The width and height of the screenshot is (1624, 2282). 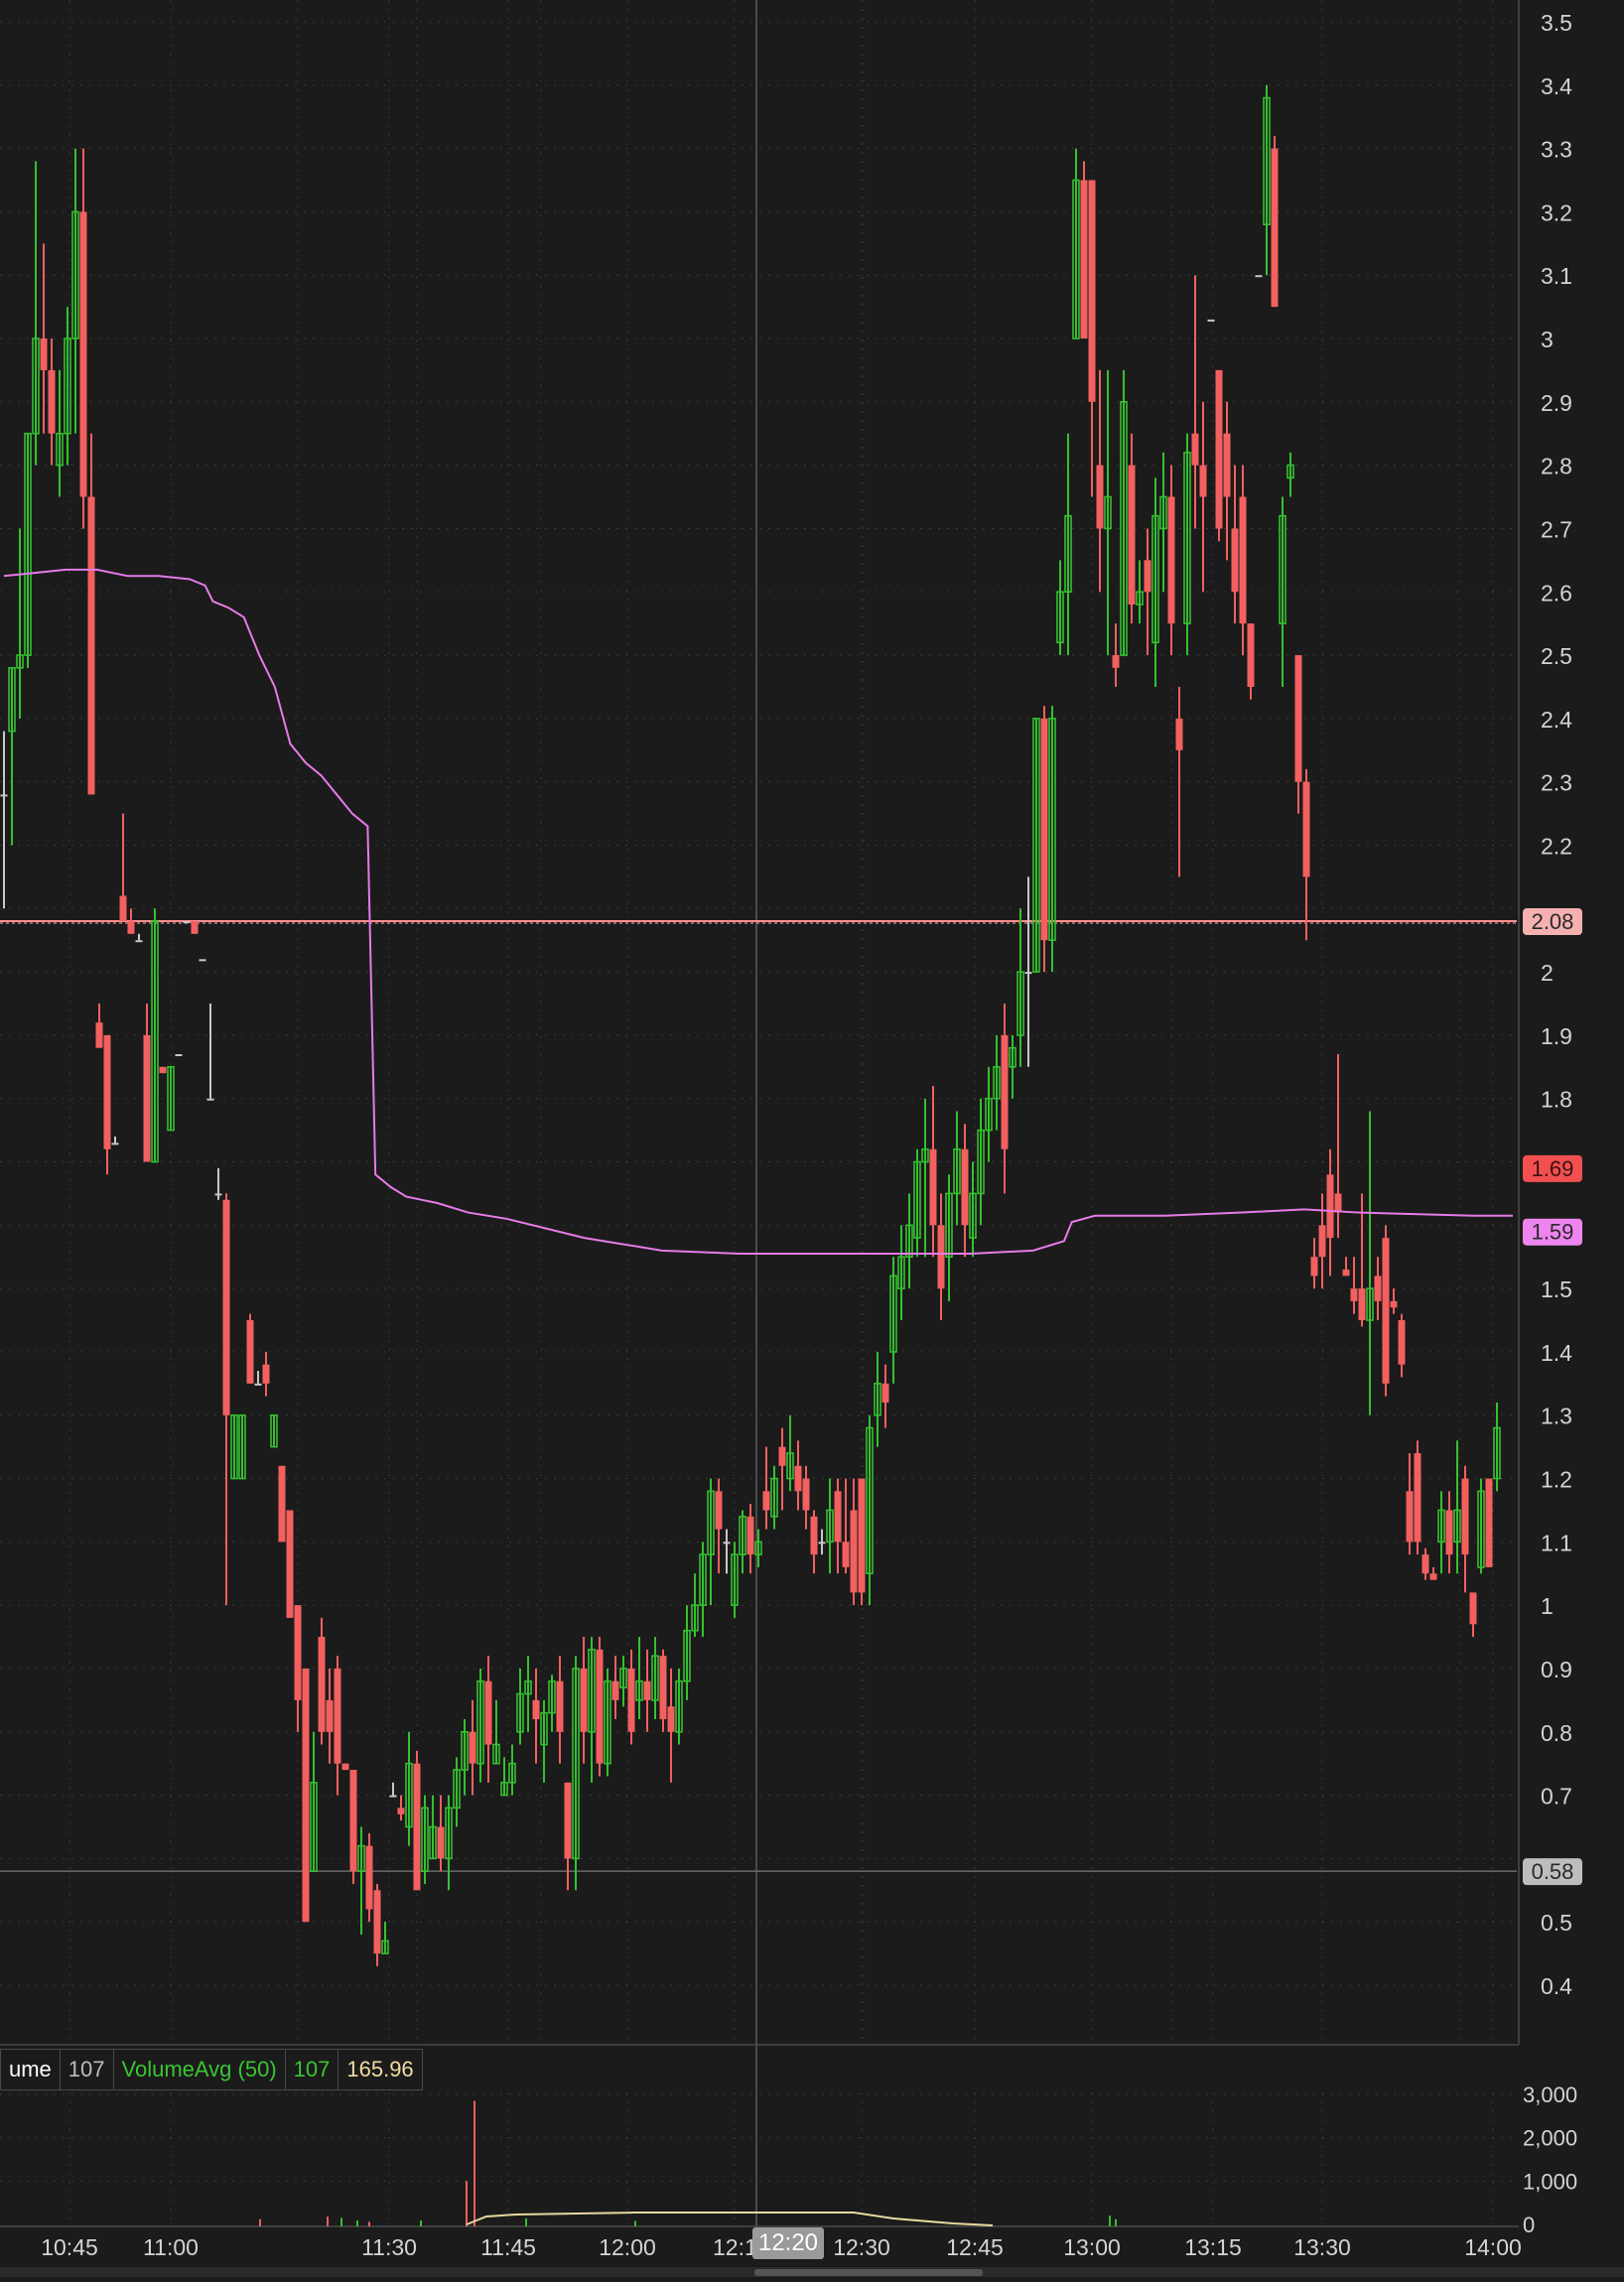 I want to click on price-tick-label: 0.7, so click(x=1556, y=1797).